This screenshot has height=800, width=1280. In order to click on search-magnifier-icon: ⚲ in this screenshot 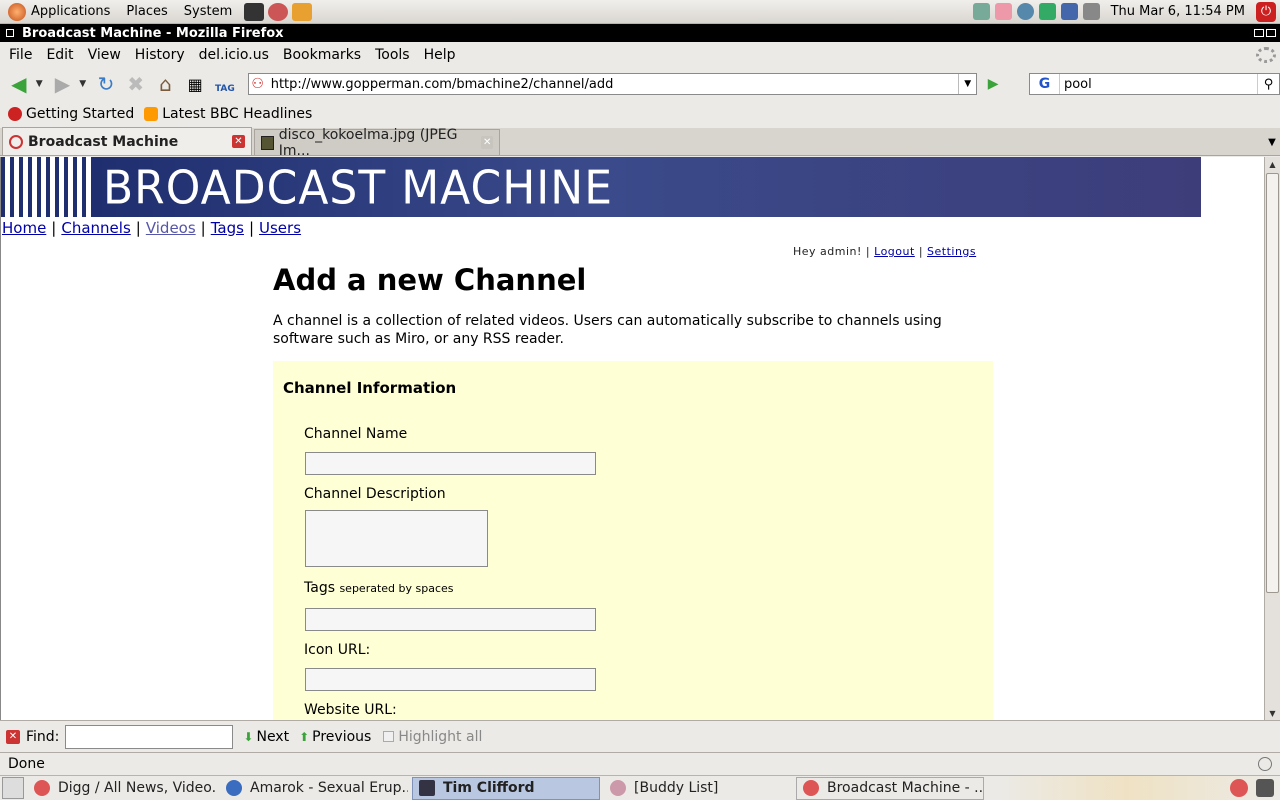, I will do `click(1268, 84)`.